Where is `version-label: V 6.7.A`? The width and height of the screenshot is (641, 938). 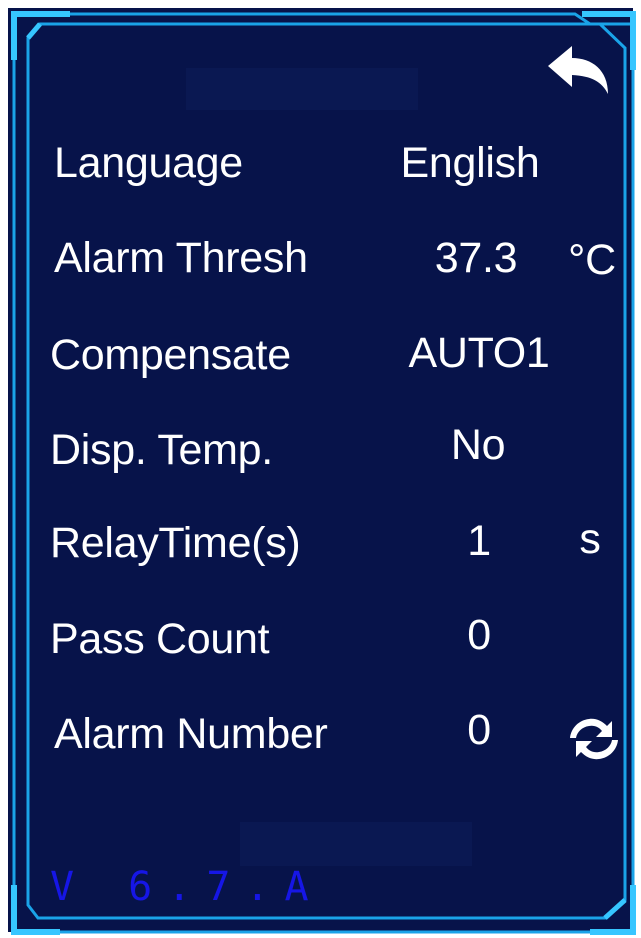
version-label: V 6.7.A is located at coordinates (187, 887).